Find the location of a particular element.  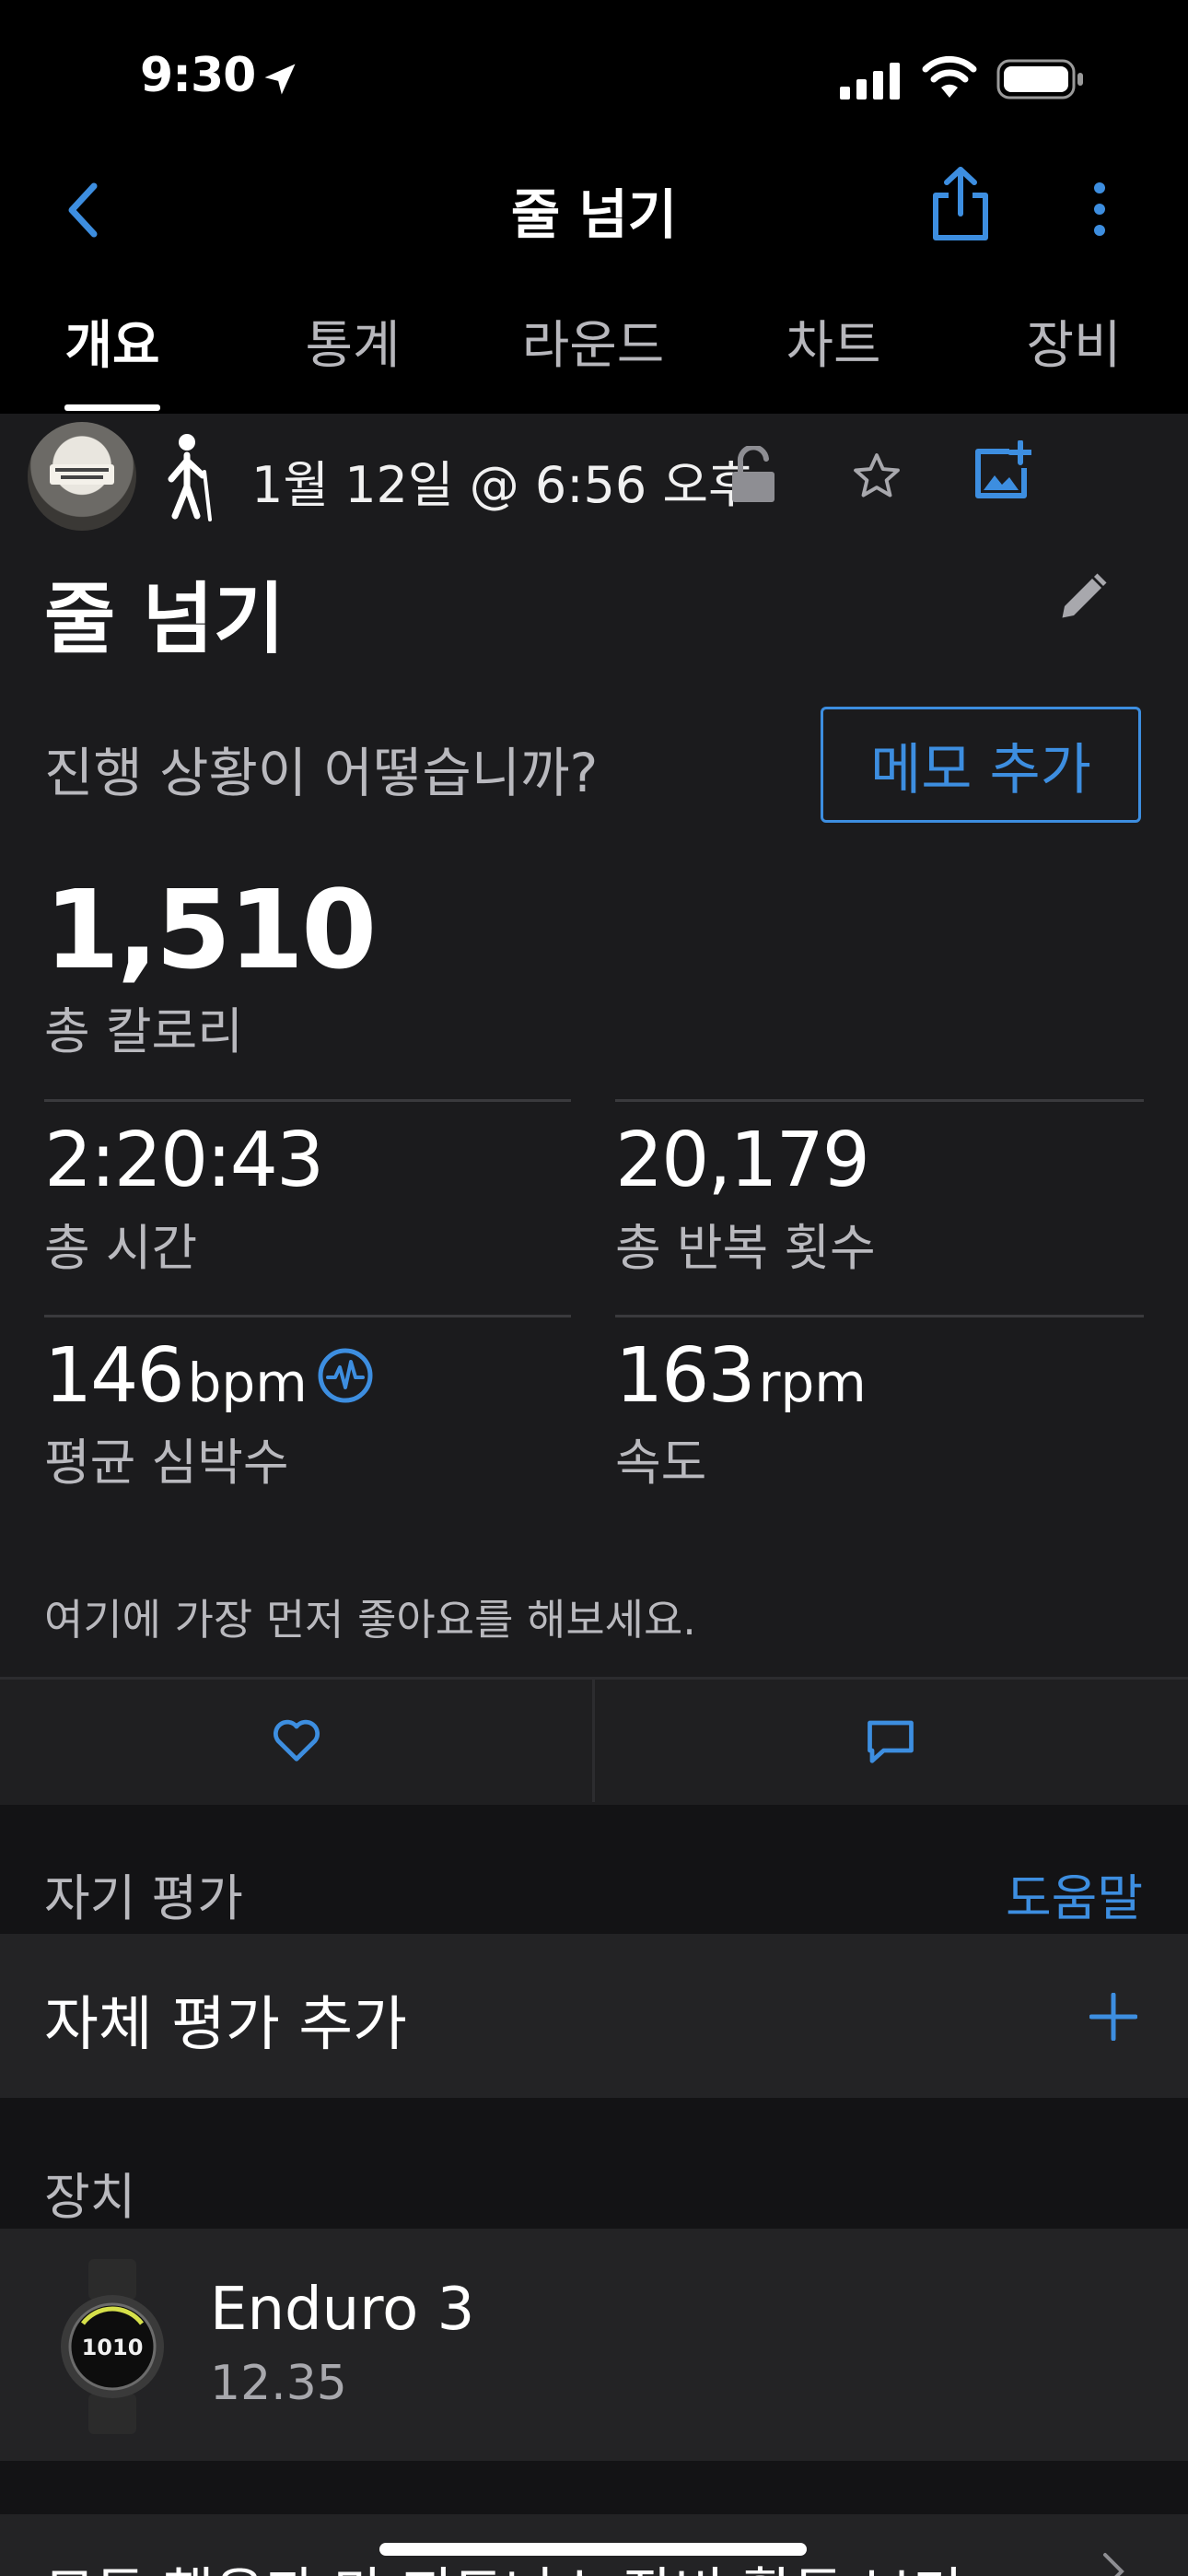

location-arrow-icon is located at coordinates (280, 79).